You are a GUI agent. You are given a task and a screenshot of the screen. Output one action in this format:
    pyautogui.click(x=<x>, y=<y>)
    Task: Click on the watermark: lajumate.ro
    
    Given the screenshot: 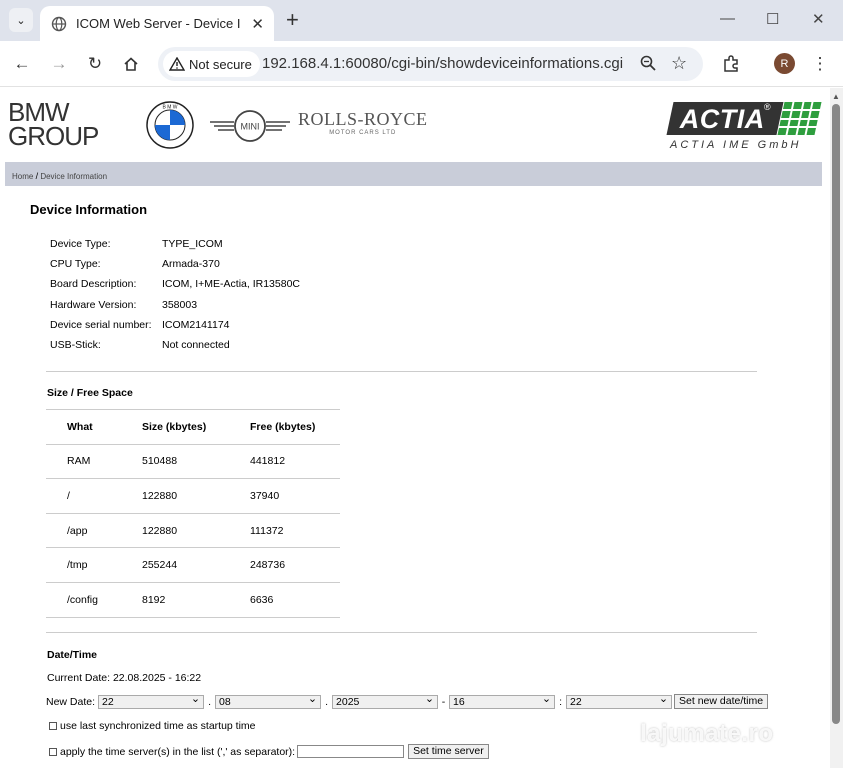 What is the action you would take?
    pyautogui.click(x=707, y=733)
    